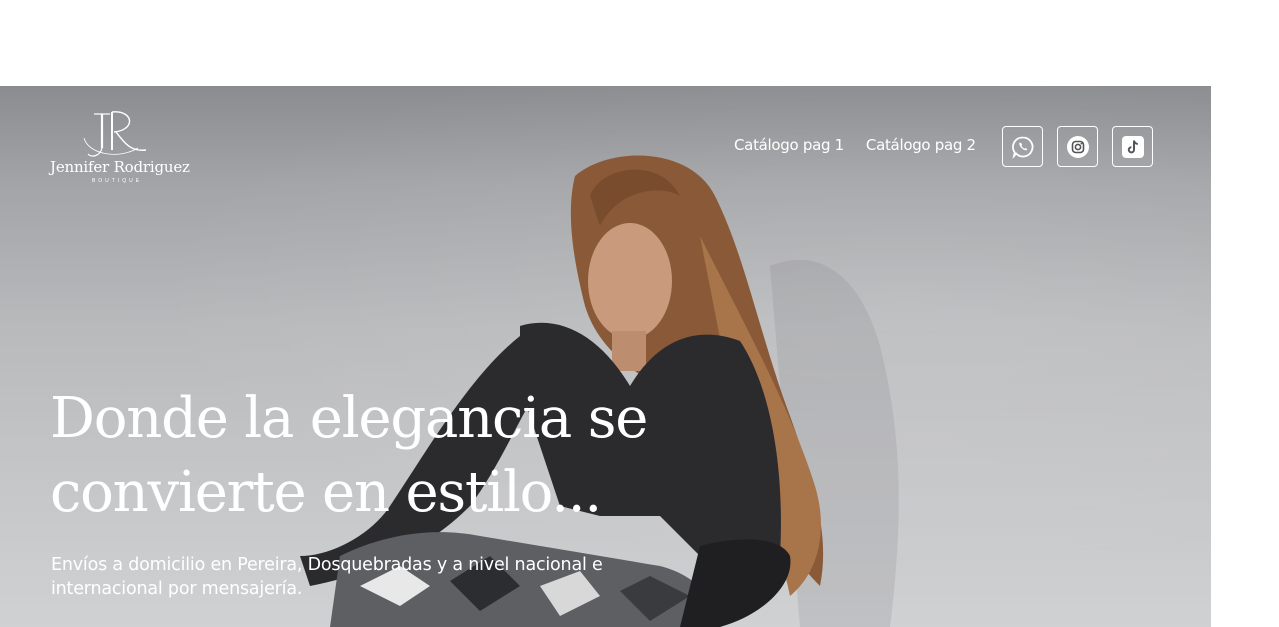 The height and width of the screenshot is (627, 1279). I want to click on hero-headline-line-1: Donde la elegancia se, so click(349, 418).